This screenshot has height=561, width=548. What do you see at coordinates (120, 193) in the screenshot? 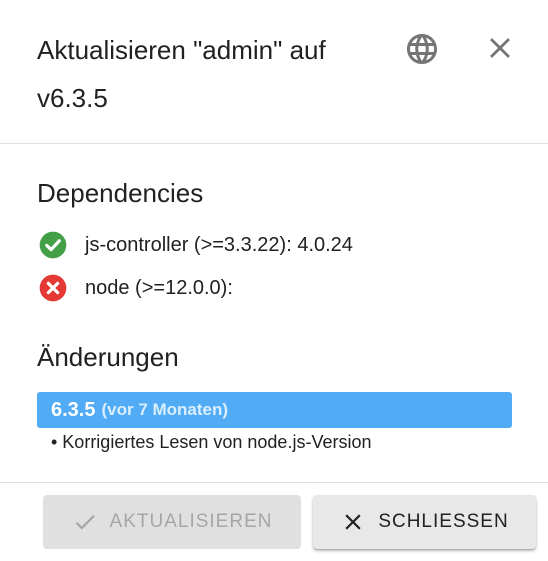
I see `dependencies-title: Dependencies` at bounding box center [120, 193].